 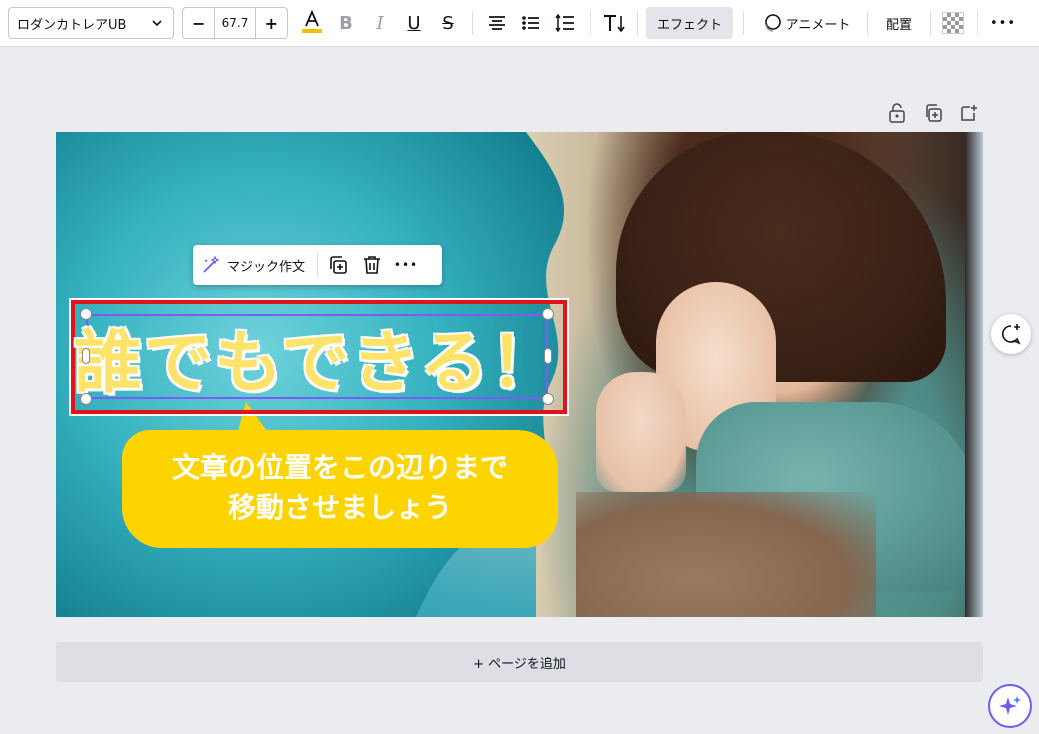 What do you see at coordinates (974, 374) in the screenshot?
I see `photo-edge` at bounding box center [974, 374].